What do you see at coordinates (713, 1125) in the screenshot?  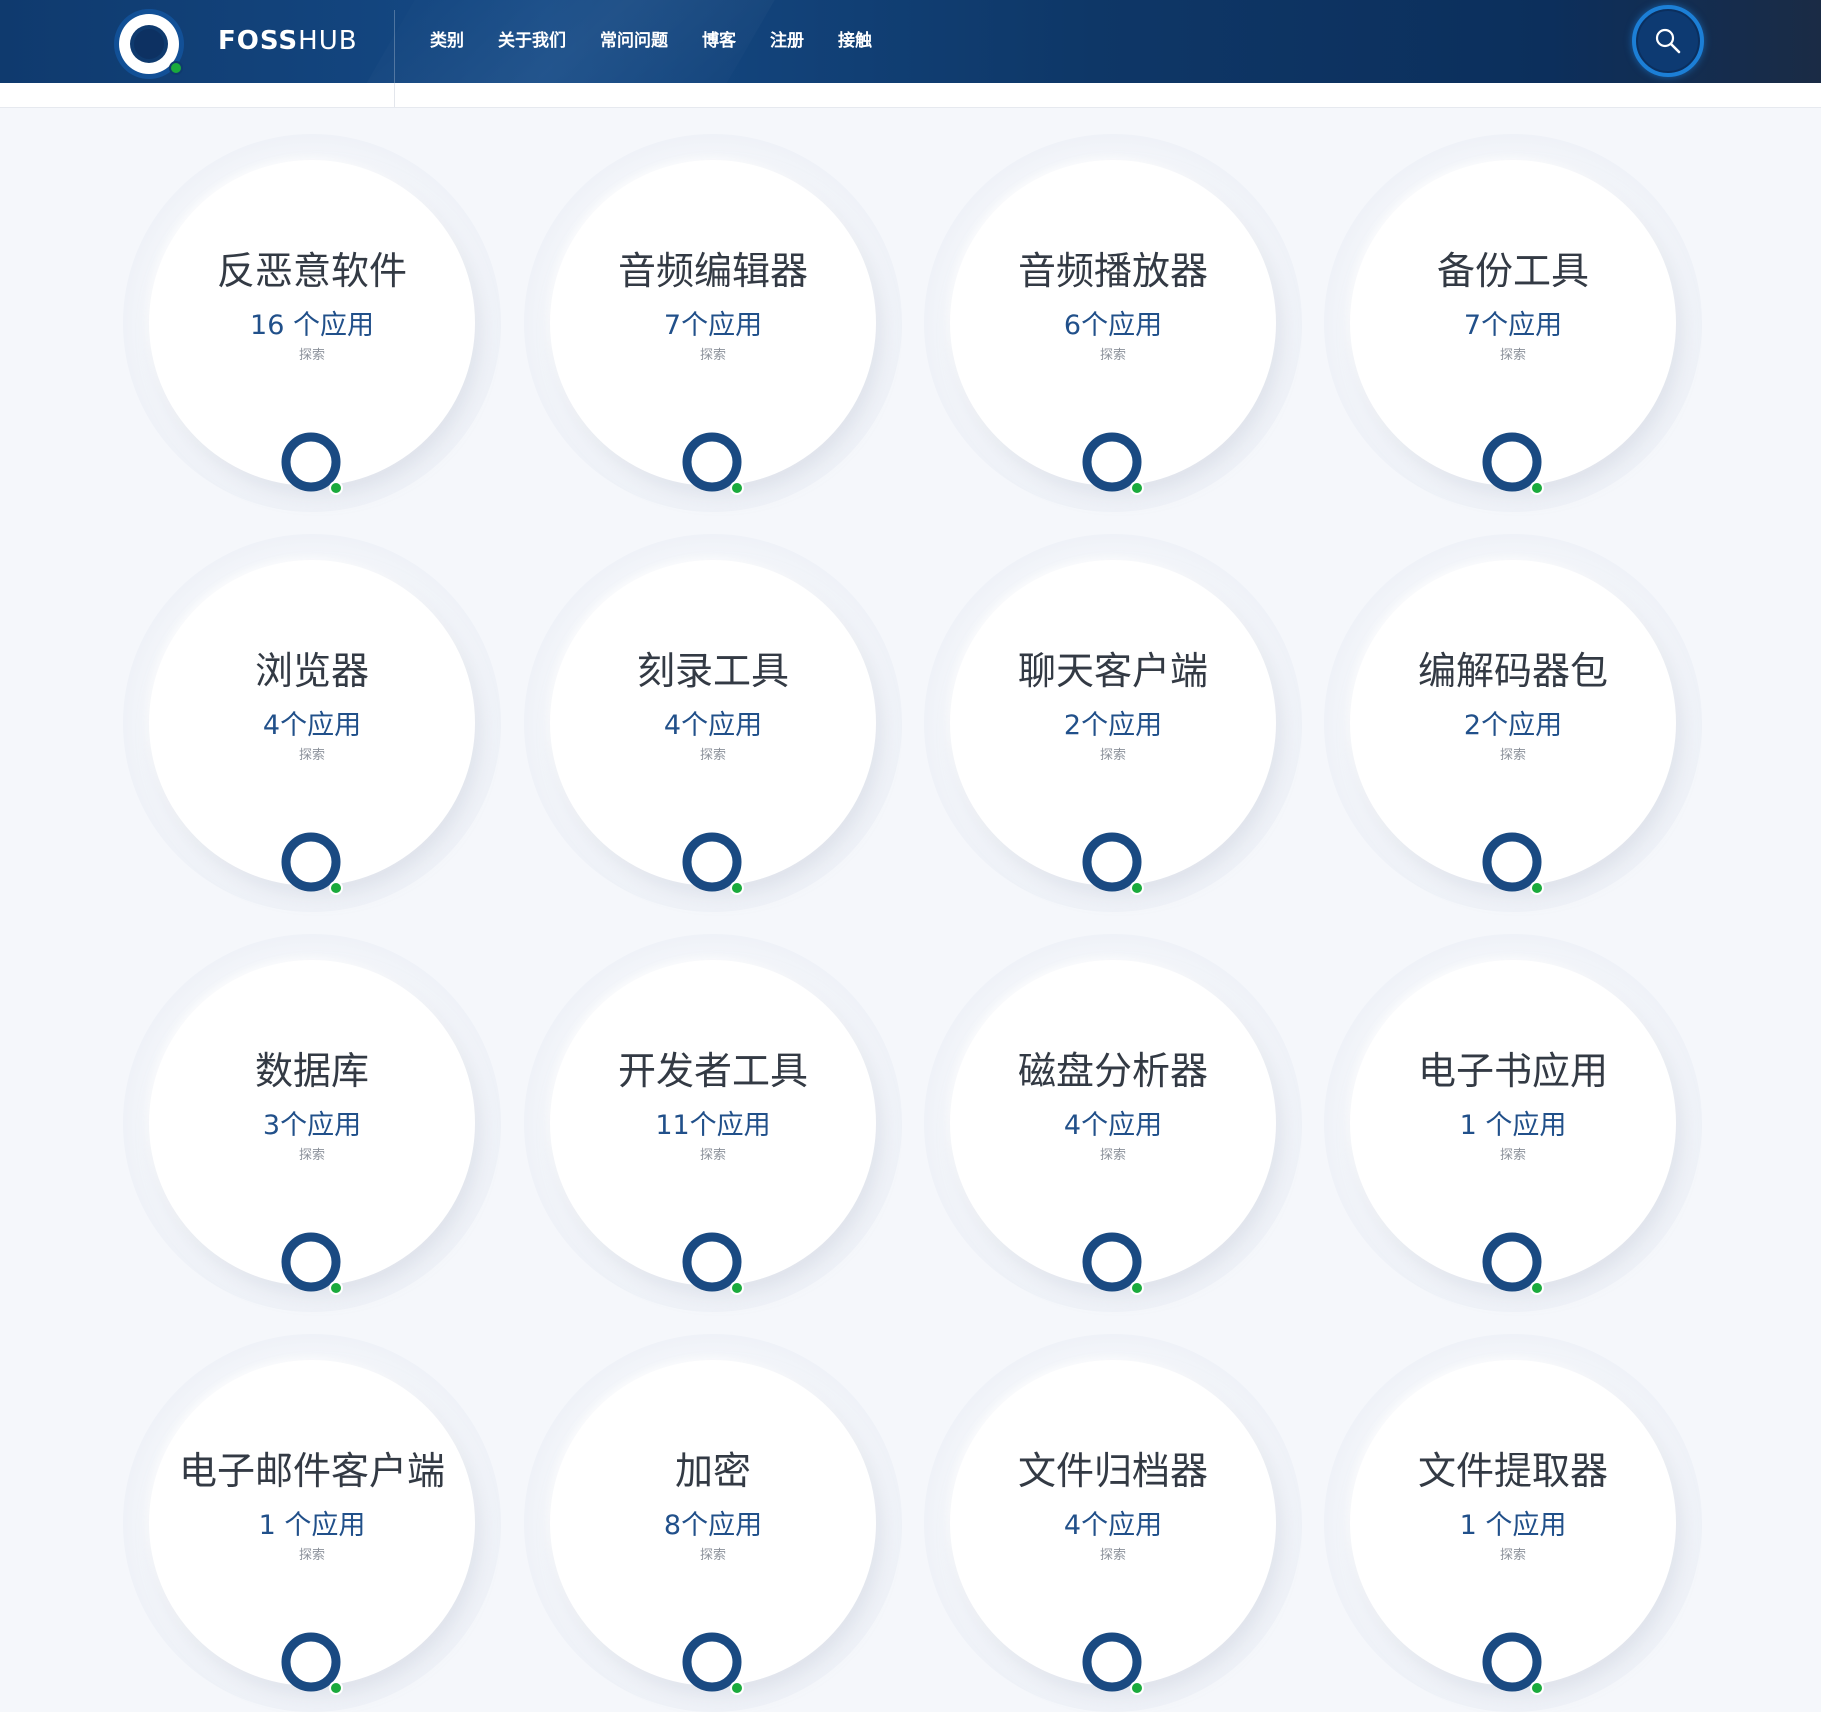 I see `category-count: 11个应用` at bounding box center [713, 1125].